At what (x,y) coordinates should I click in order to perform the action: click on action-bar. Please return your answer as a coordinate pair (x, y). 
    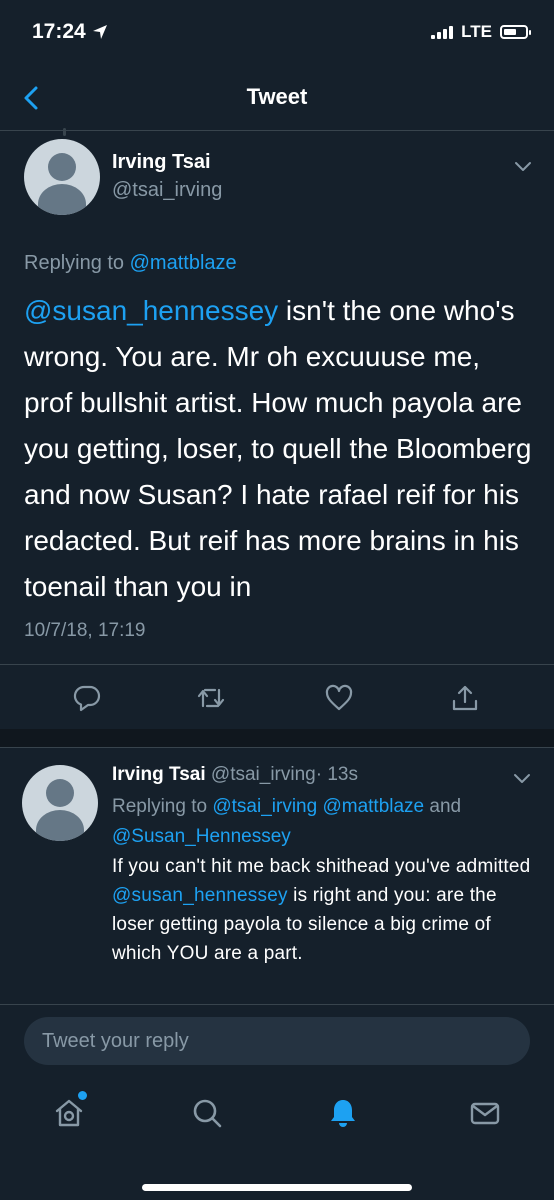
    Looking at the image, I should click on (277, 697).